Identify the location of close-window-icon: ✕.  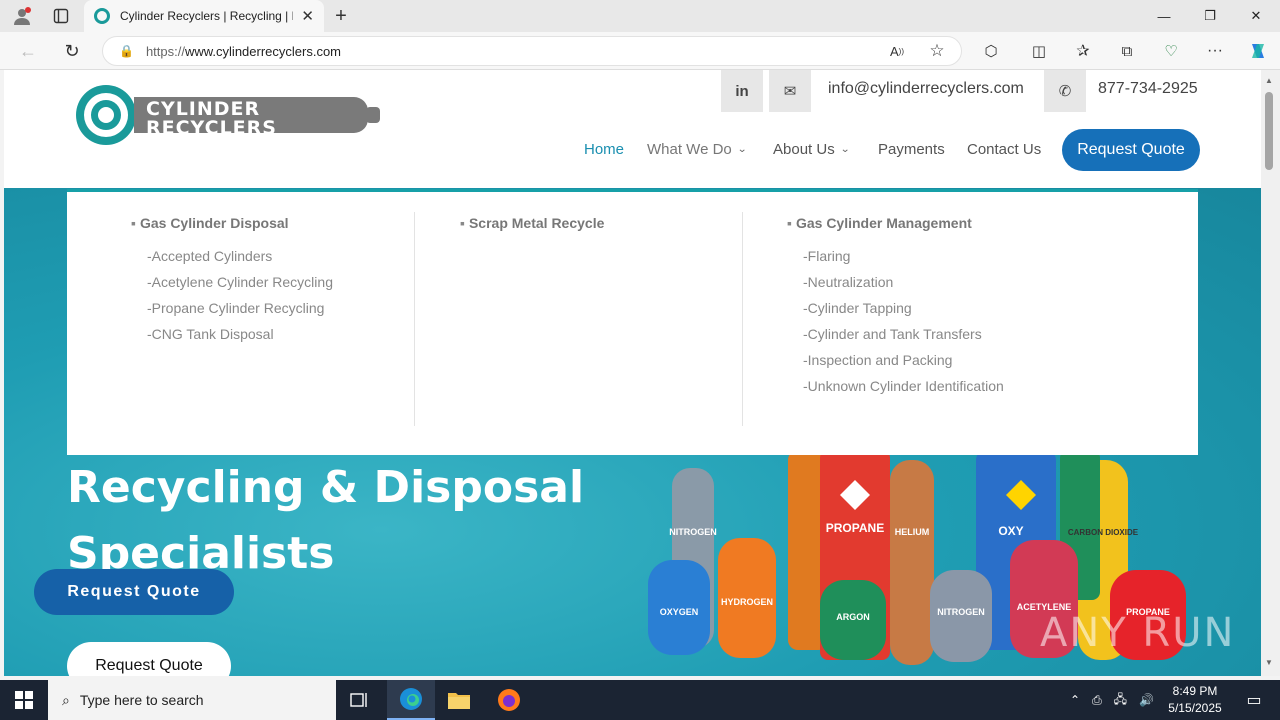
(1256, 16).